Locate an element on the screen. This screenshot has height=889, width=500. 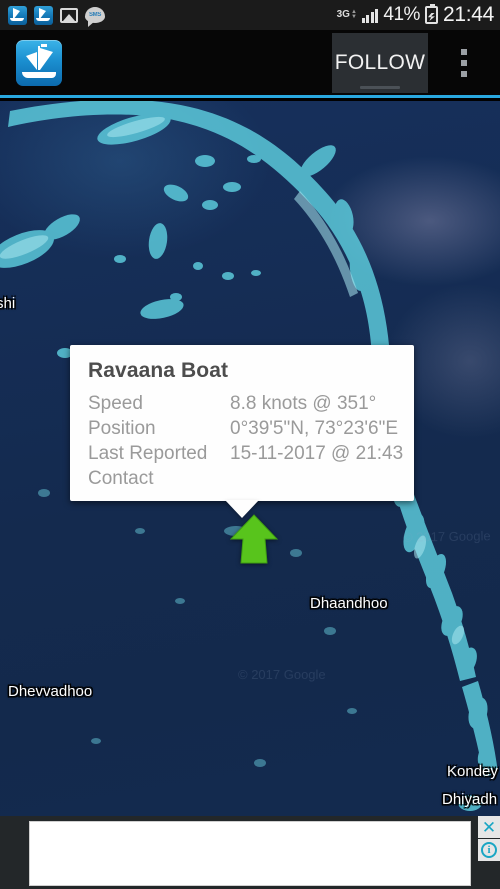
map-label-shi: shi is located at coordinates (8, 303).